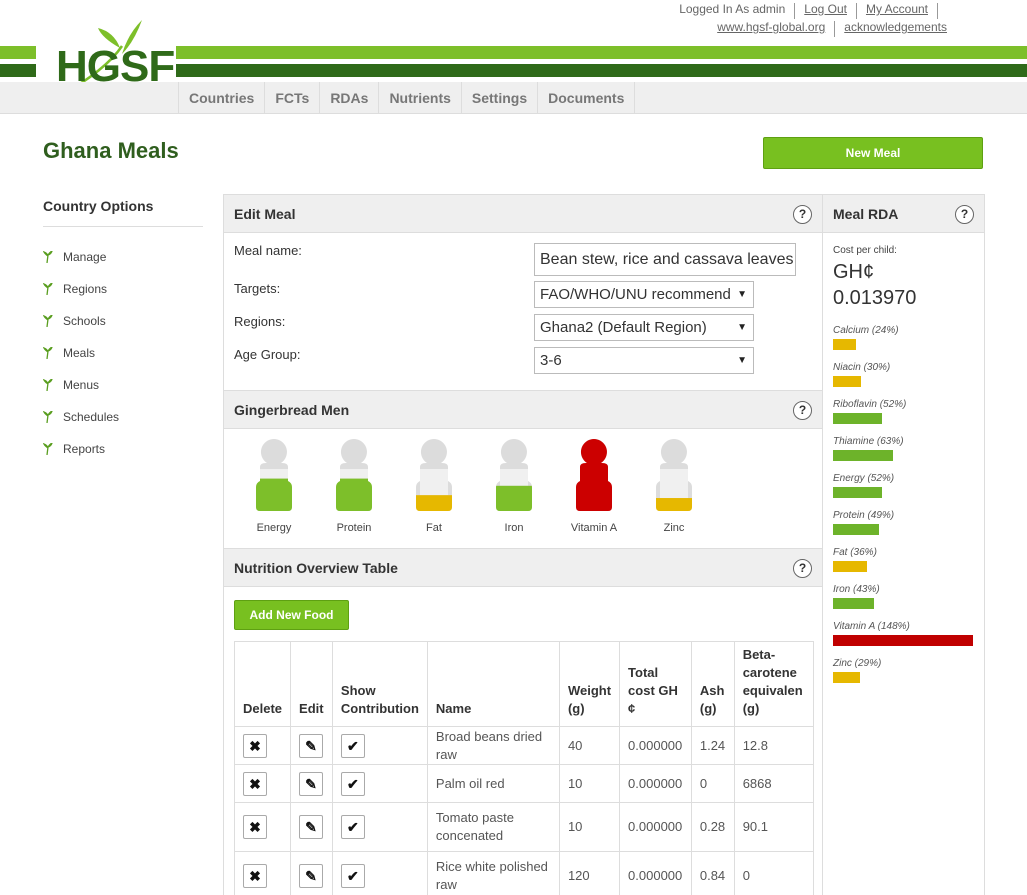  What do you see at coordinates (123, 385) in the screenshot?
I see `sidebar-item-menus: Menus` at bounding box center [123, 385].